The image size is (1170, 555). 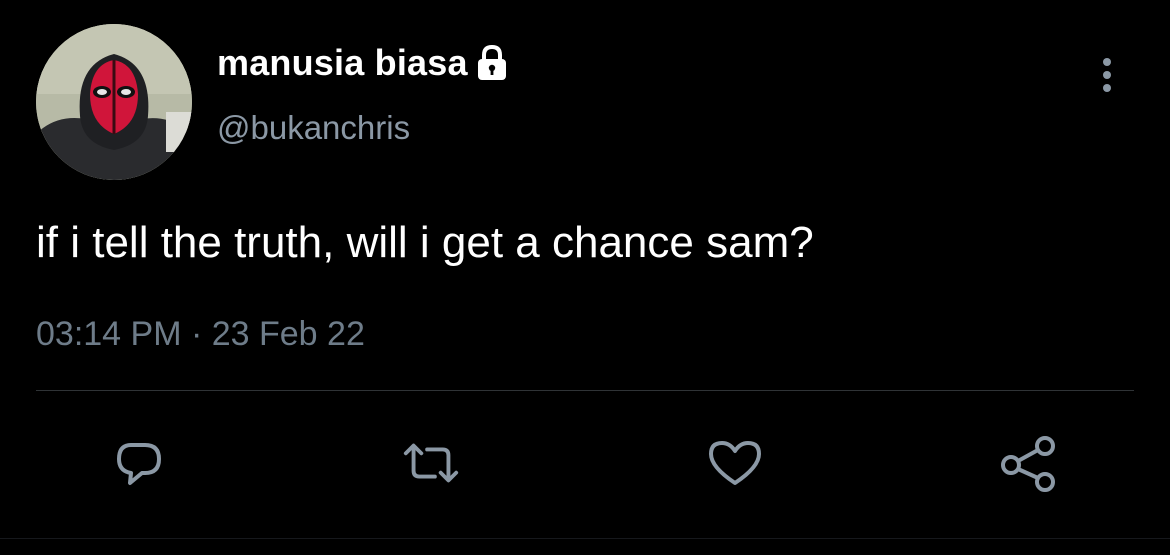 I want to click on lock-icon, so click(x=492, y=63).